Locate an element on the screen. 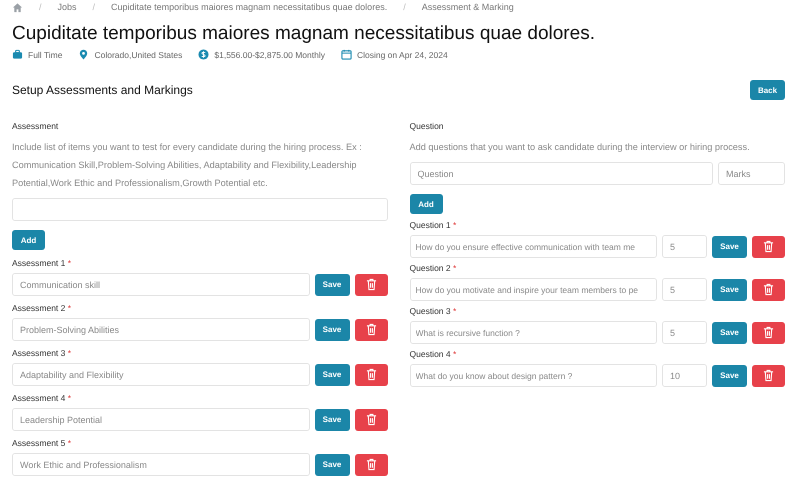  job-meta-text: Full Time is located at coordinates (45, 55).